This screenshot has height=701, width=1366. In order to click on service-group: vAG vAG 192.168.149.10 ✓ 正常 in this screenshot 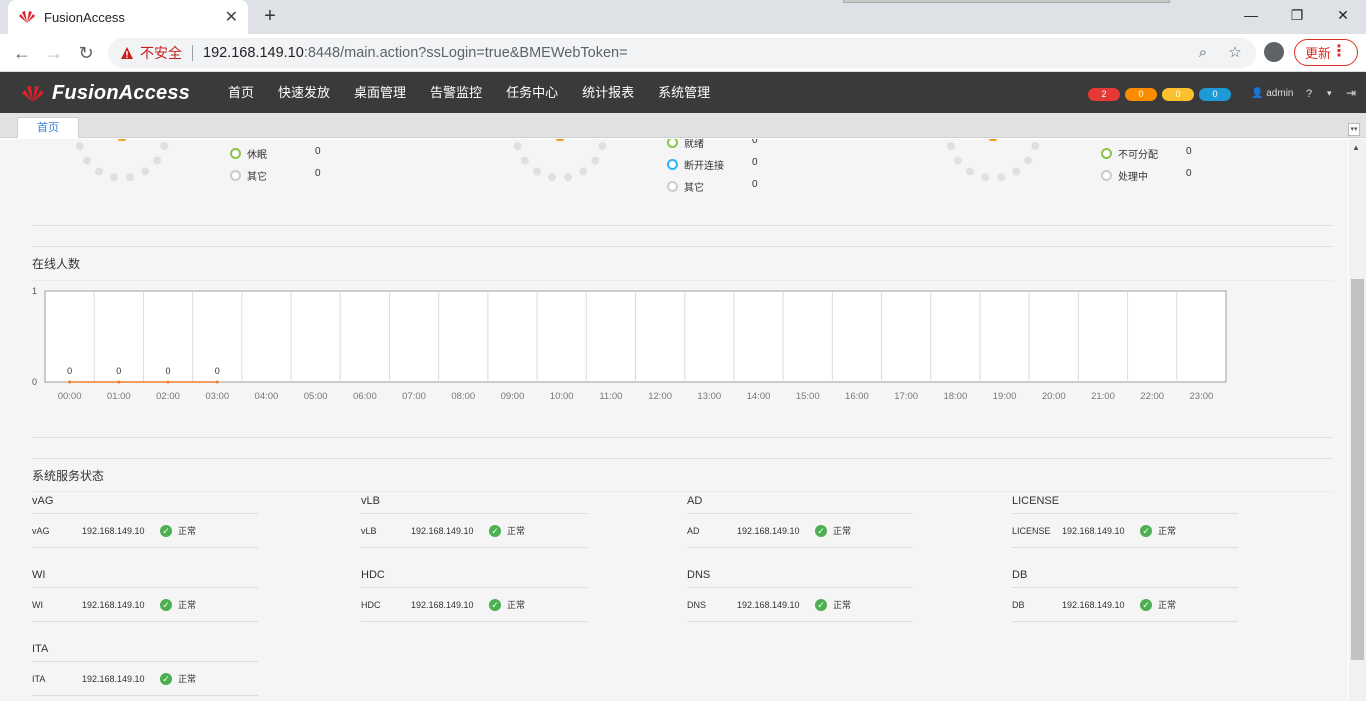, I will do `click(145, 521)`.